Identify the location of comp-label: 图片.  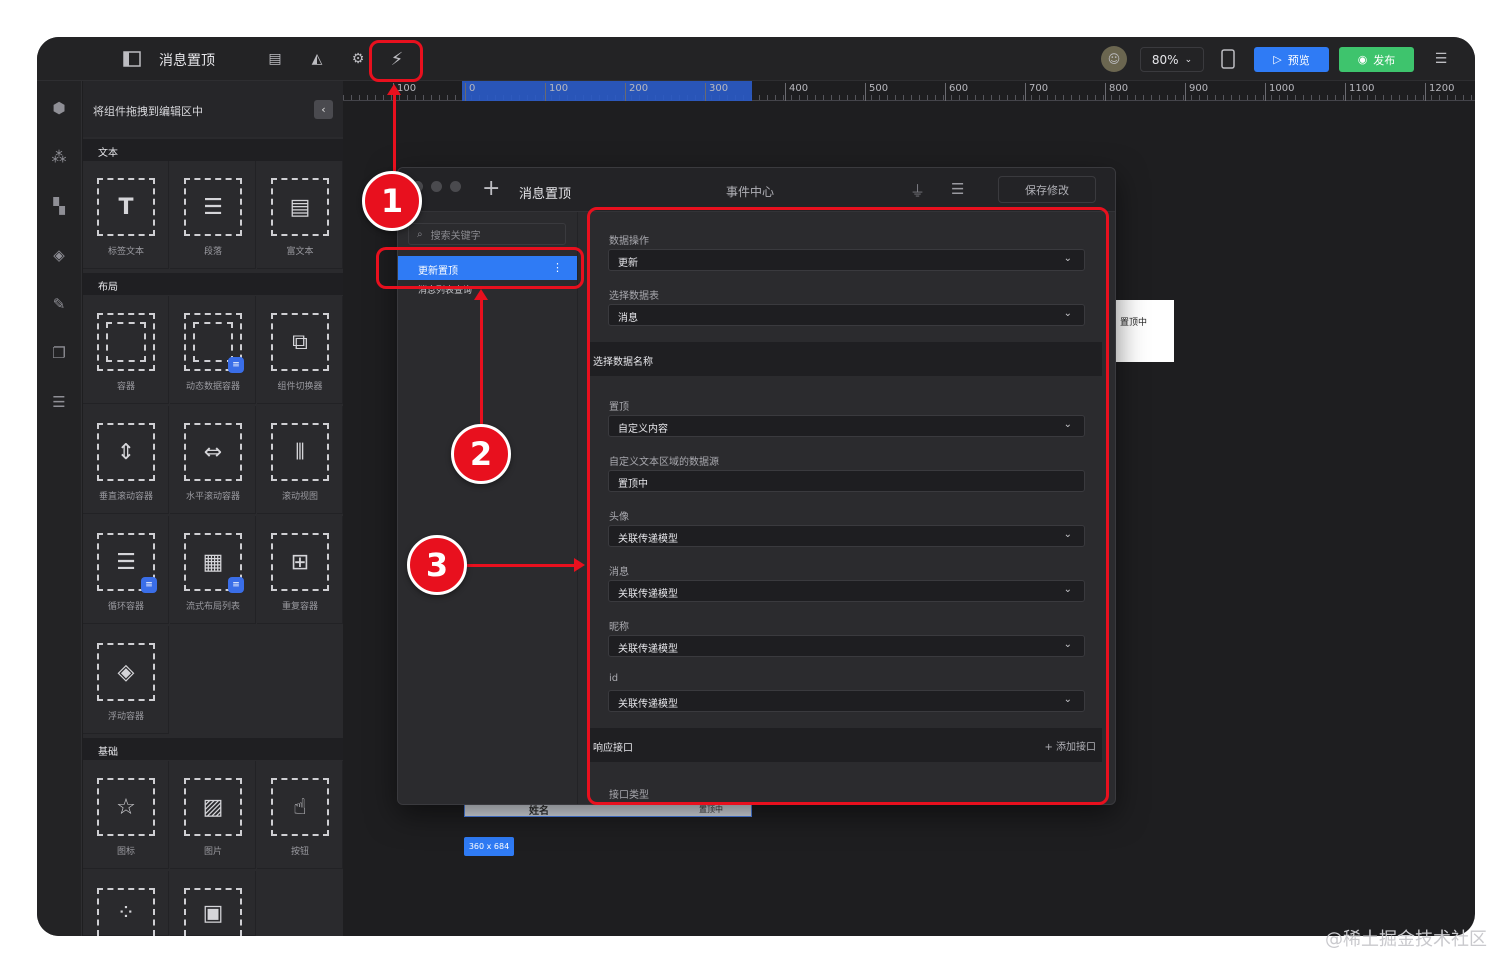
(212, 852).